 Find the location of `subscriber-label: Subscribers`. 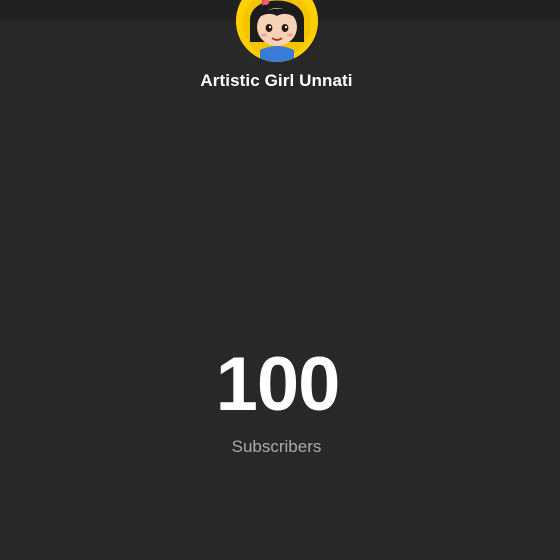

subscriber-label: Subscribers is located at coordinates (276, 446).